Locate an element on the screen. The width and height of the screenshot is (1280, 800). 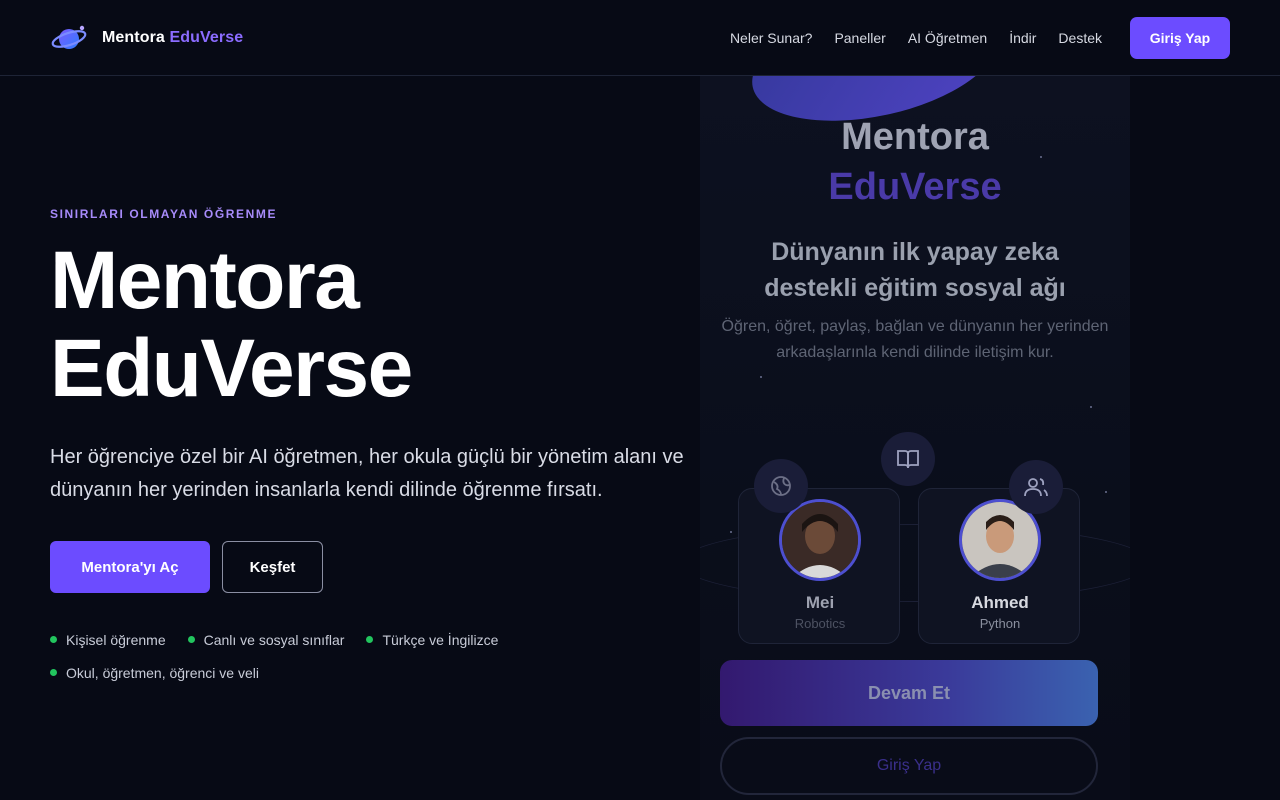
preview-title-accent: EduVerse is located at coordinates (915, 187).